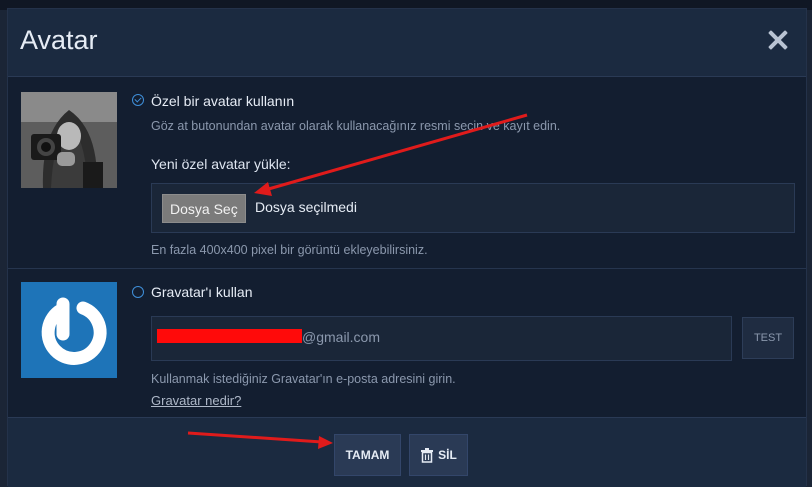 The height and width of the screenshot is (487, 812). Describe the element at coordinates (768, 338) in the screenshot. I see `test-button: TEST` at that location.